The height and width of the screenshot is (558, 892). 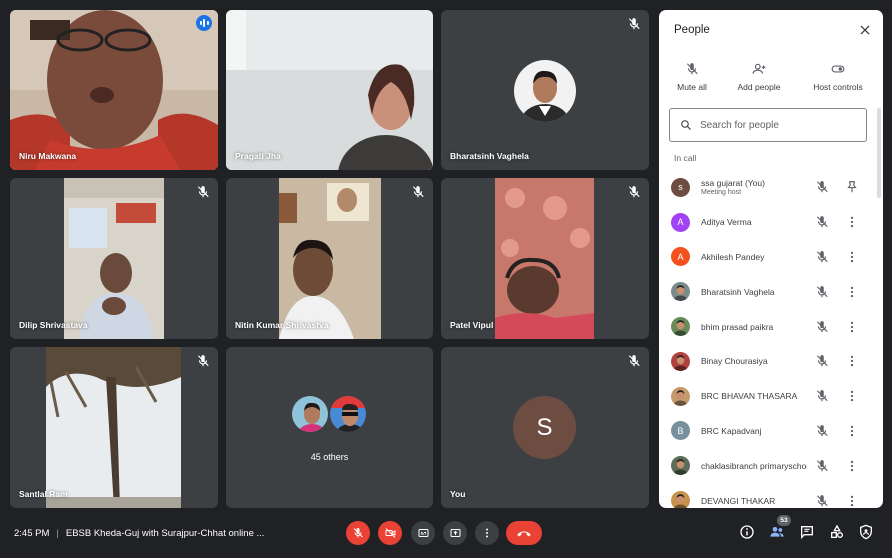 I want to click on participant-name: ssa gujarat (You), so click(x=733, y=183).